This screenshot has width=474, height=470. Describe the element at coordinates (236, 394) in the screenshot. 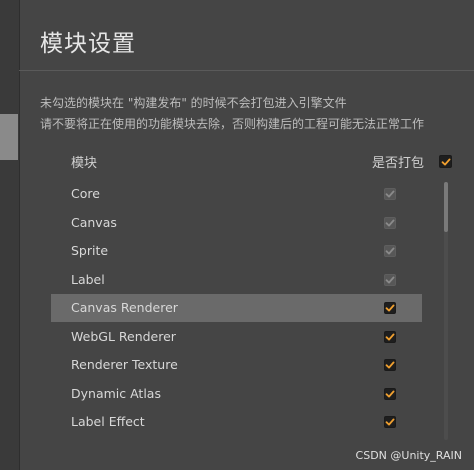

I see `module-row: Dynamic Atlas` at that location.